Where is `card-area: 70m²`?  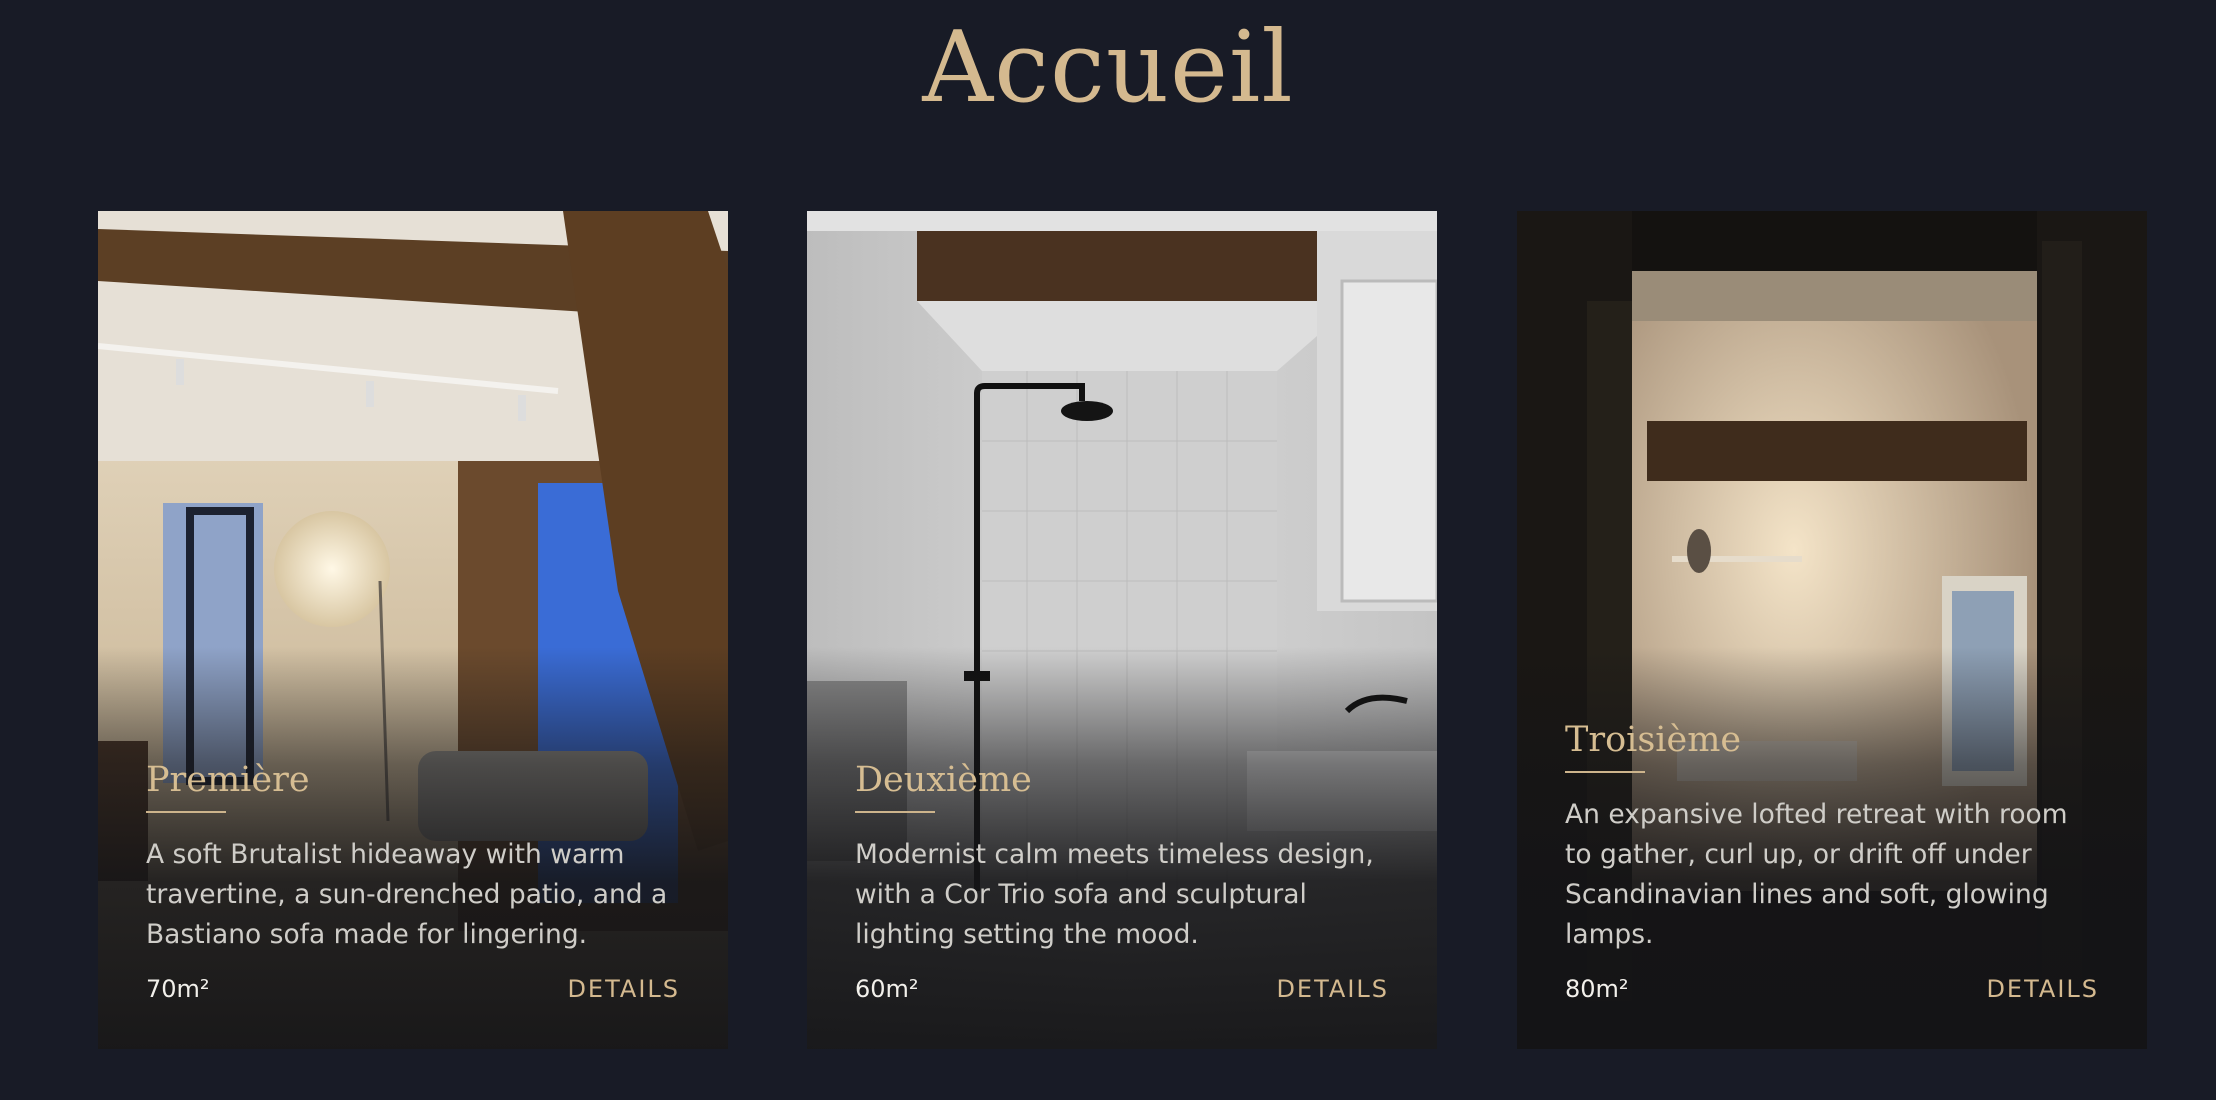 card-area: 70m² is located at coordinates (178, 989).